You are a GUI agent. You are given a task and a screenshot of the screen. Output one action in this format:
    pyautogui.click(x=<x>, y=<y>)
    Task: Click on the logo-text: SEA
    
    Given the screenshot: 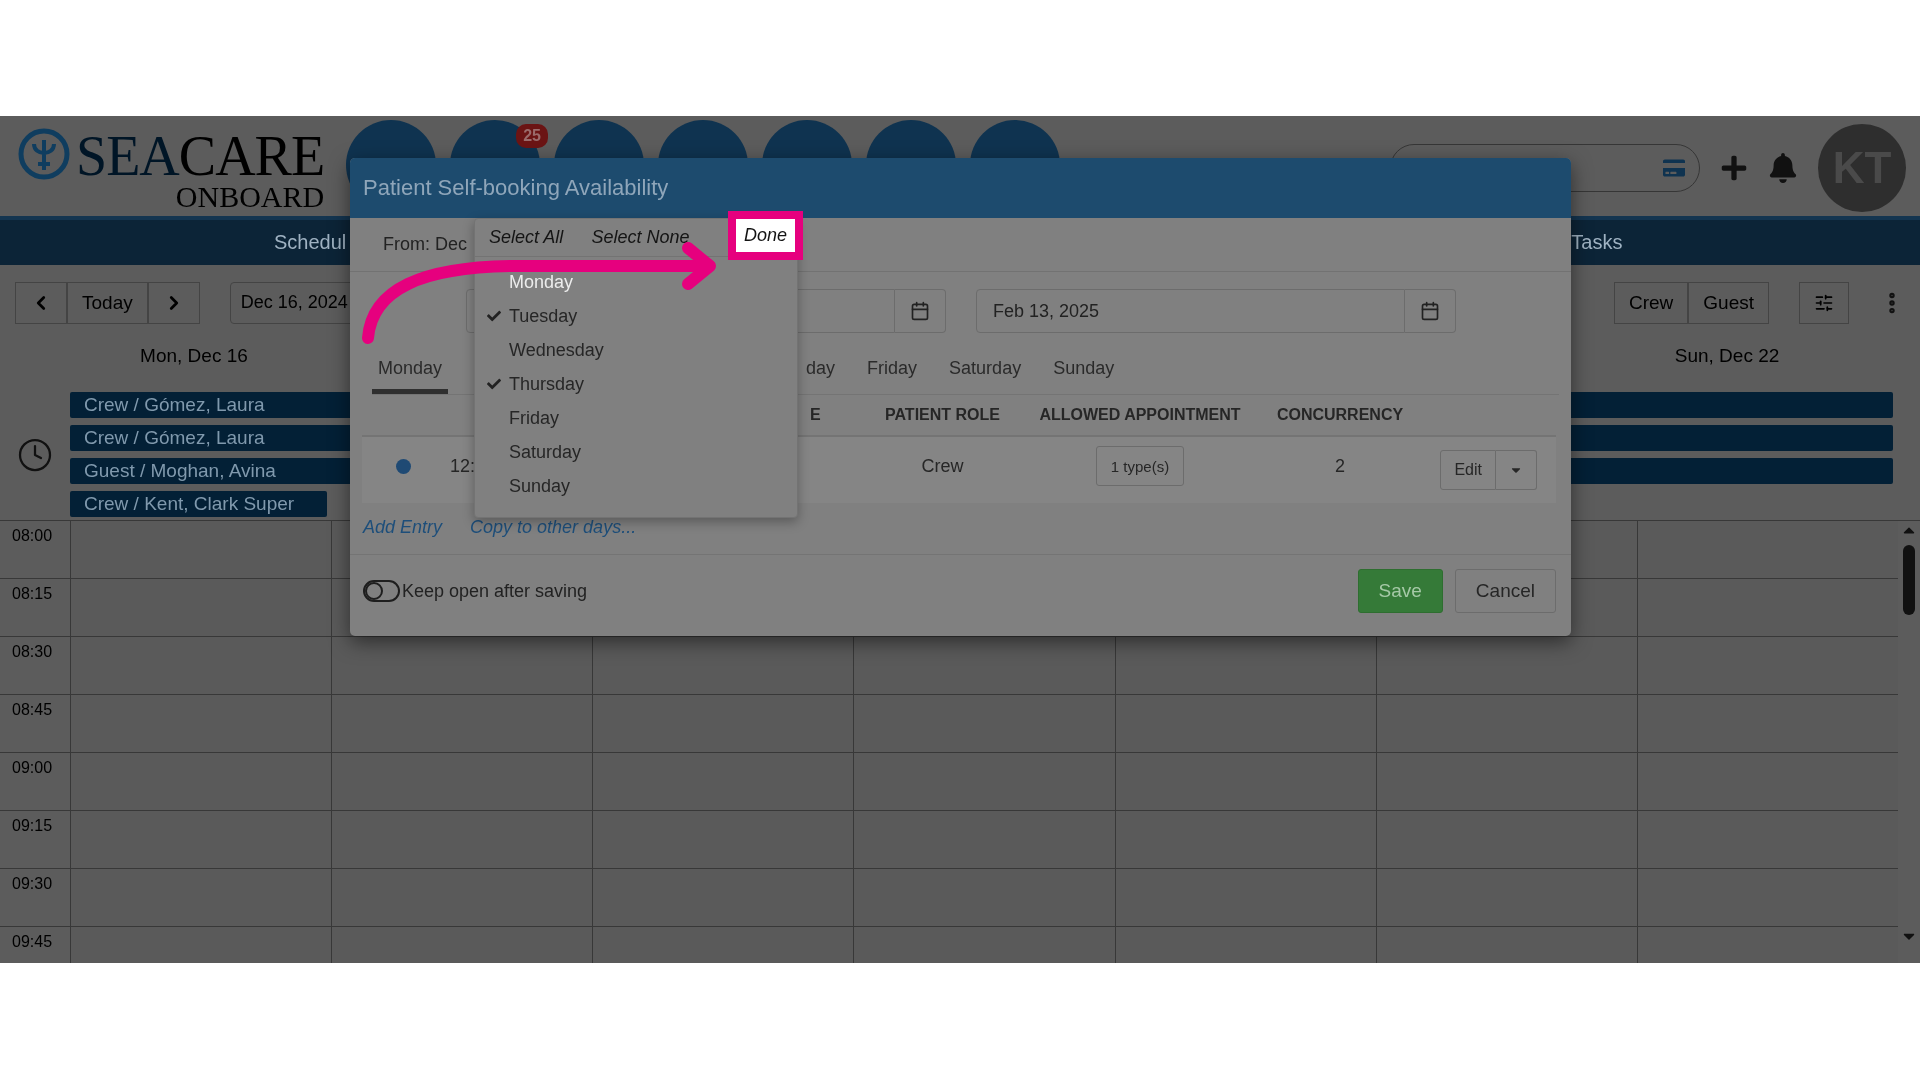 What is the action you would take?
    pyautogui.click(x=127, y=156)
    